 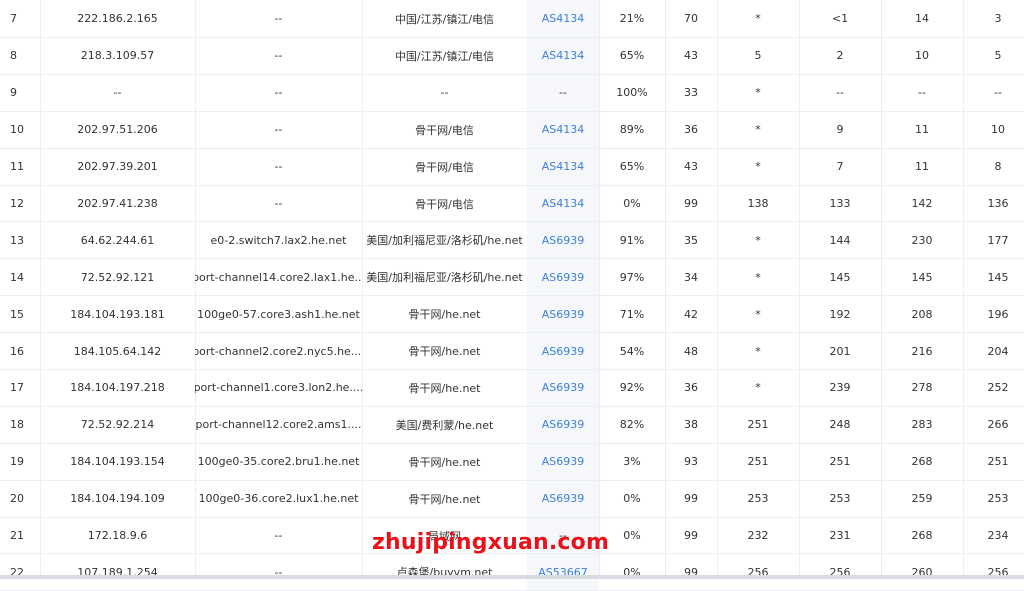 What do you see at coordinates (512, 577) in the screenshot?
I see `horizontal-scrollbar` at bounding box center [512, 577].